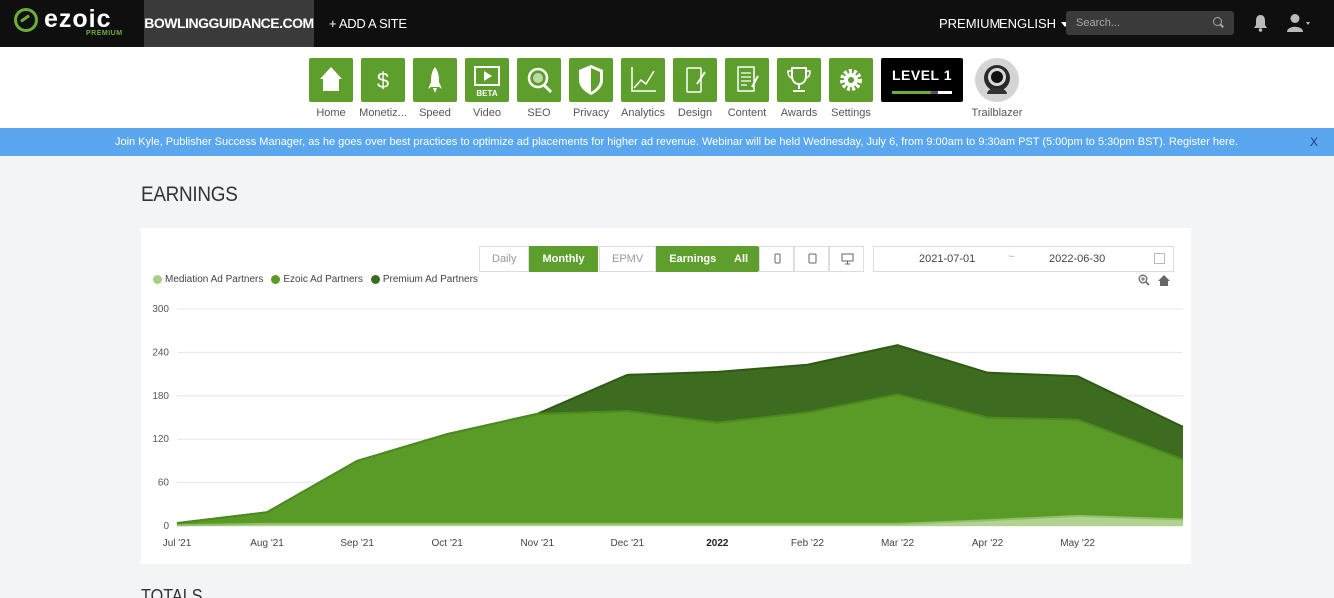 The image size is (1334, 598). I want to click on design-icon, so click(696, 80).